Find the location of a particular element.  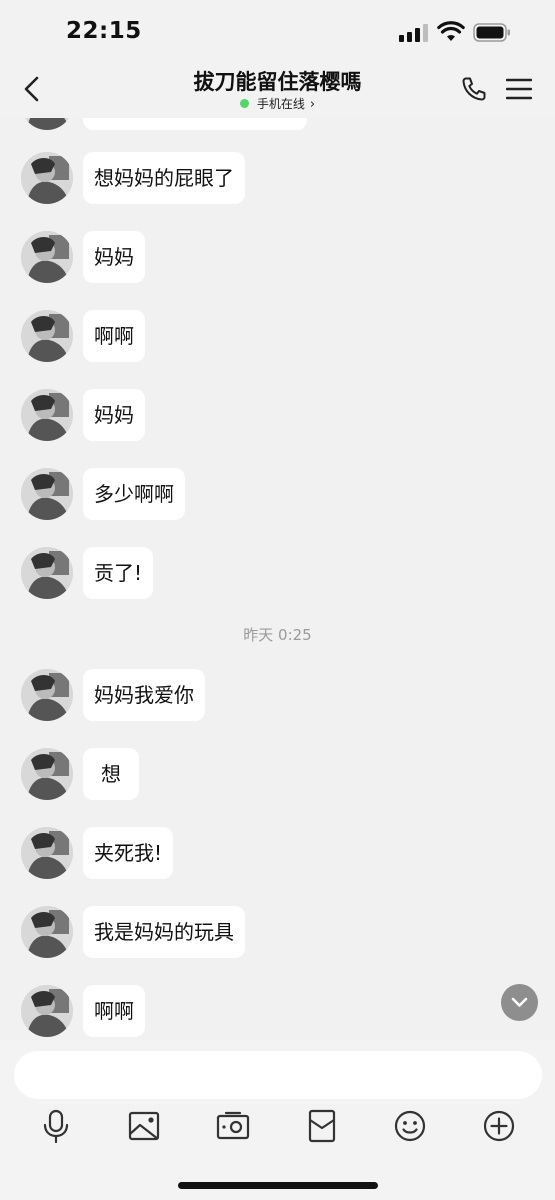

message-row: 想妈妈的屁眼了 is located at coordinates (277, 180).